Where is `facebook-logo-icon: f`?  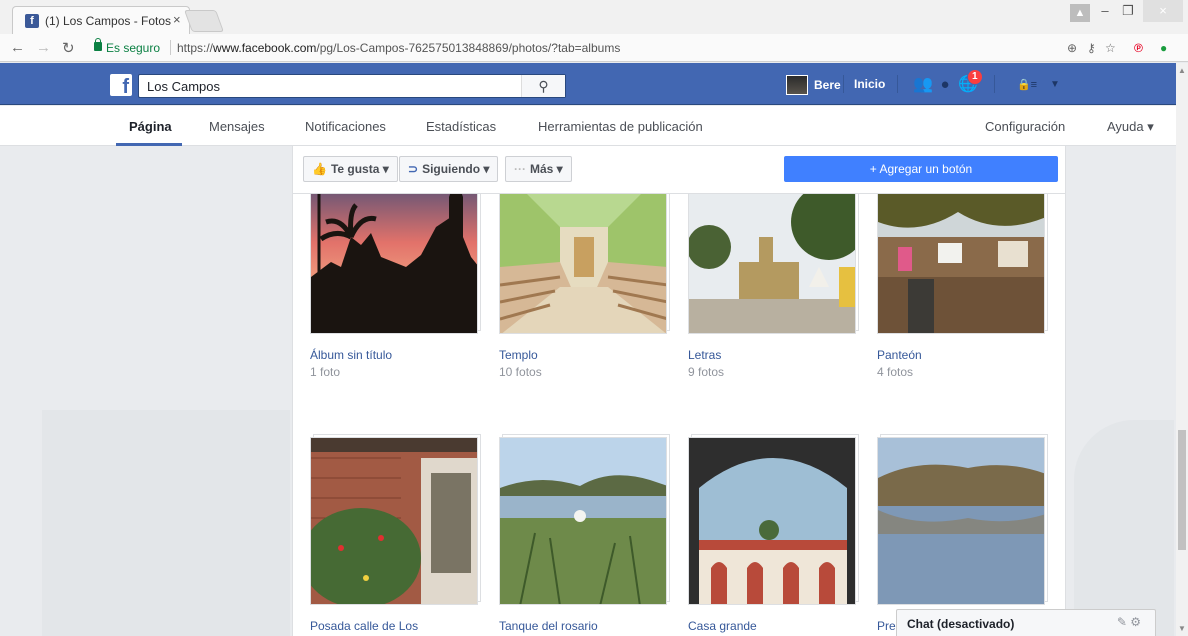 facebook-logo-icon: f is located at coordinates (121, 85).